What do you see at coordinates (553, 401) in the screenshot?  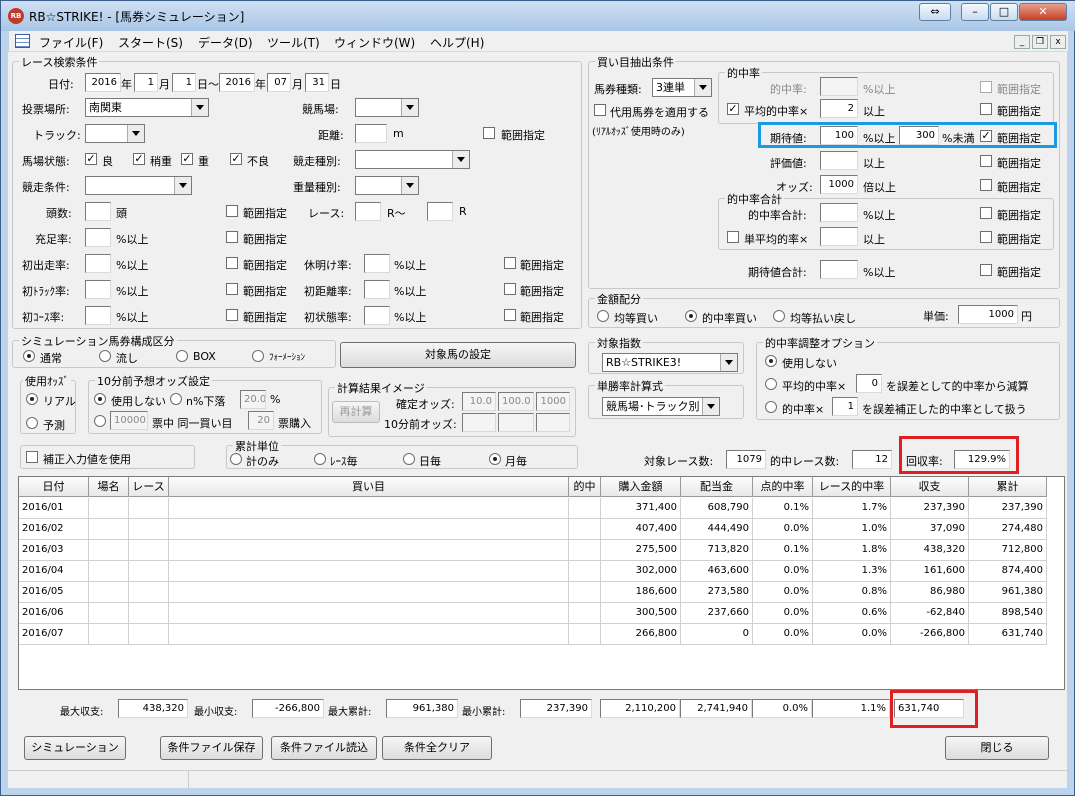 I see `fixed-odds-3: 1000` at bounding box center [553, 401].